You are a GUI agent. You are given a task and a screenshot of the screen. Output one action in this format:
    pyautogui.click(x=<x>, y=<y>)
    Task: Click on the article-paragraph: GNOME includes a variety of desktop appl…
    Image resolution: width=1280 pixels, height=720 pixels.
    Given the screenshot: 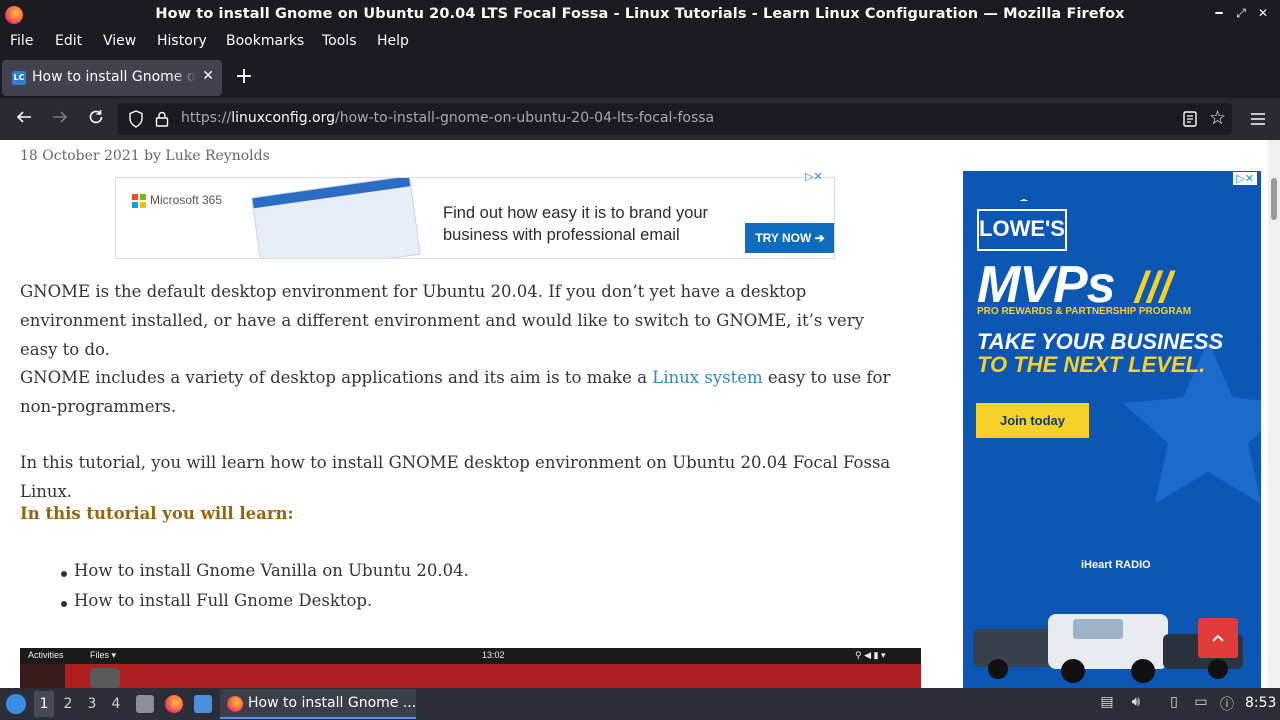 What is the action you would take?
    pyautogui.click(x=460, y=392)
    